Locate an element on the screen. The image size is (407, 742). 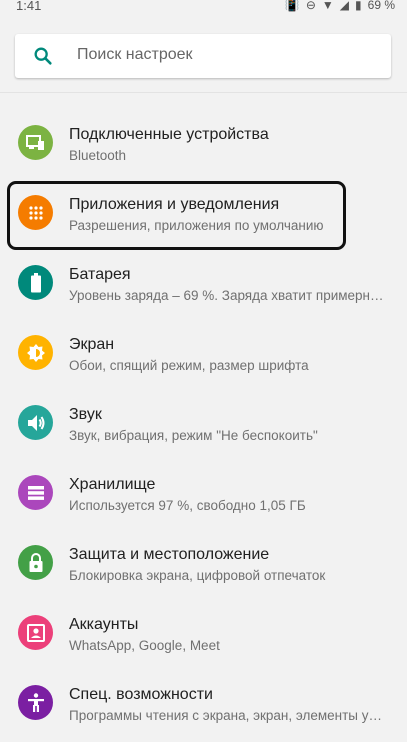
highlight-frame is located at coordinates (176, 215).